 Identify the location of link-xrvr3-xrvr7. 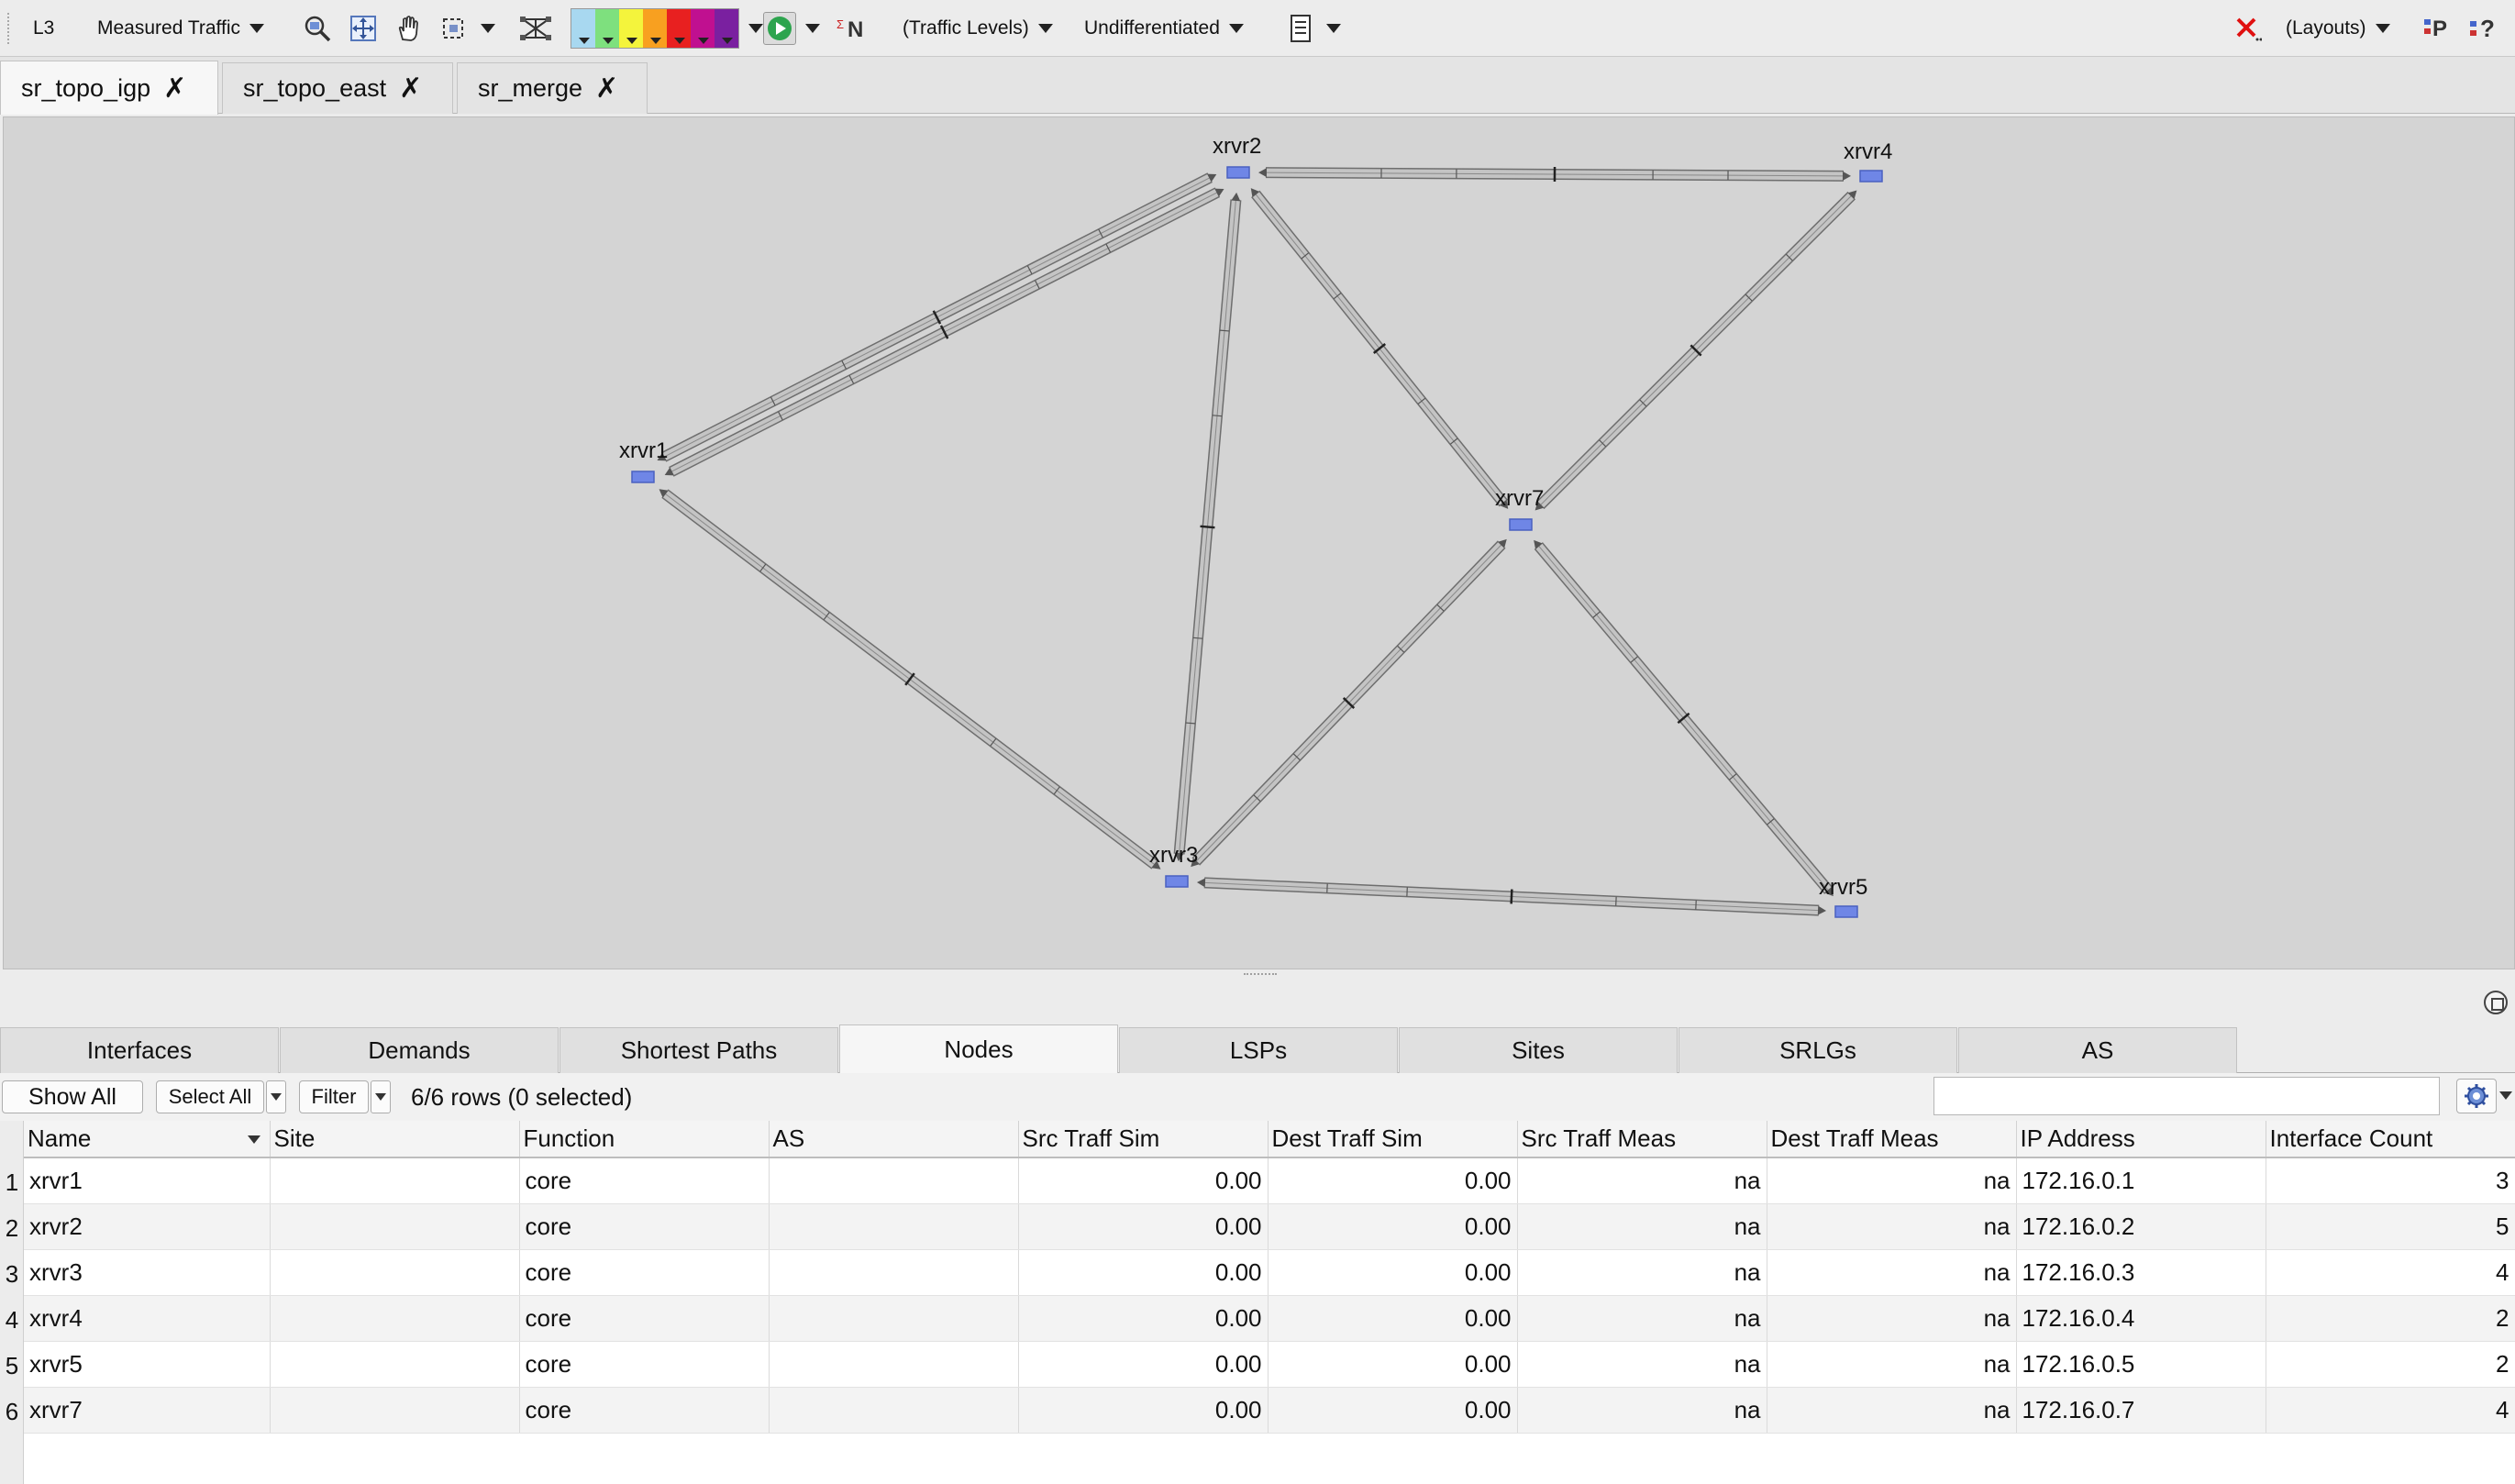
(1349, 703).